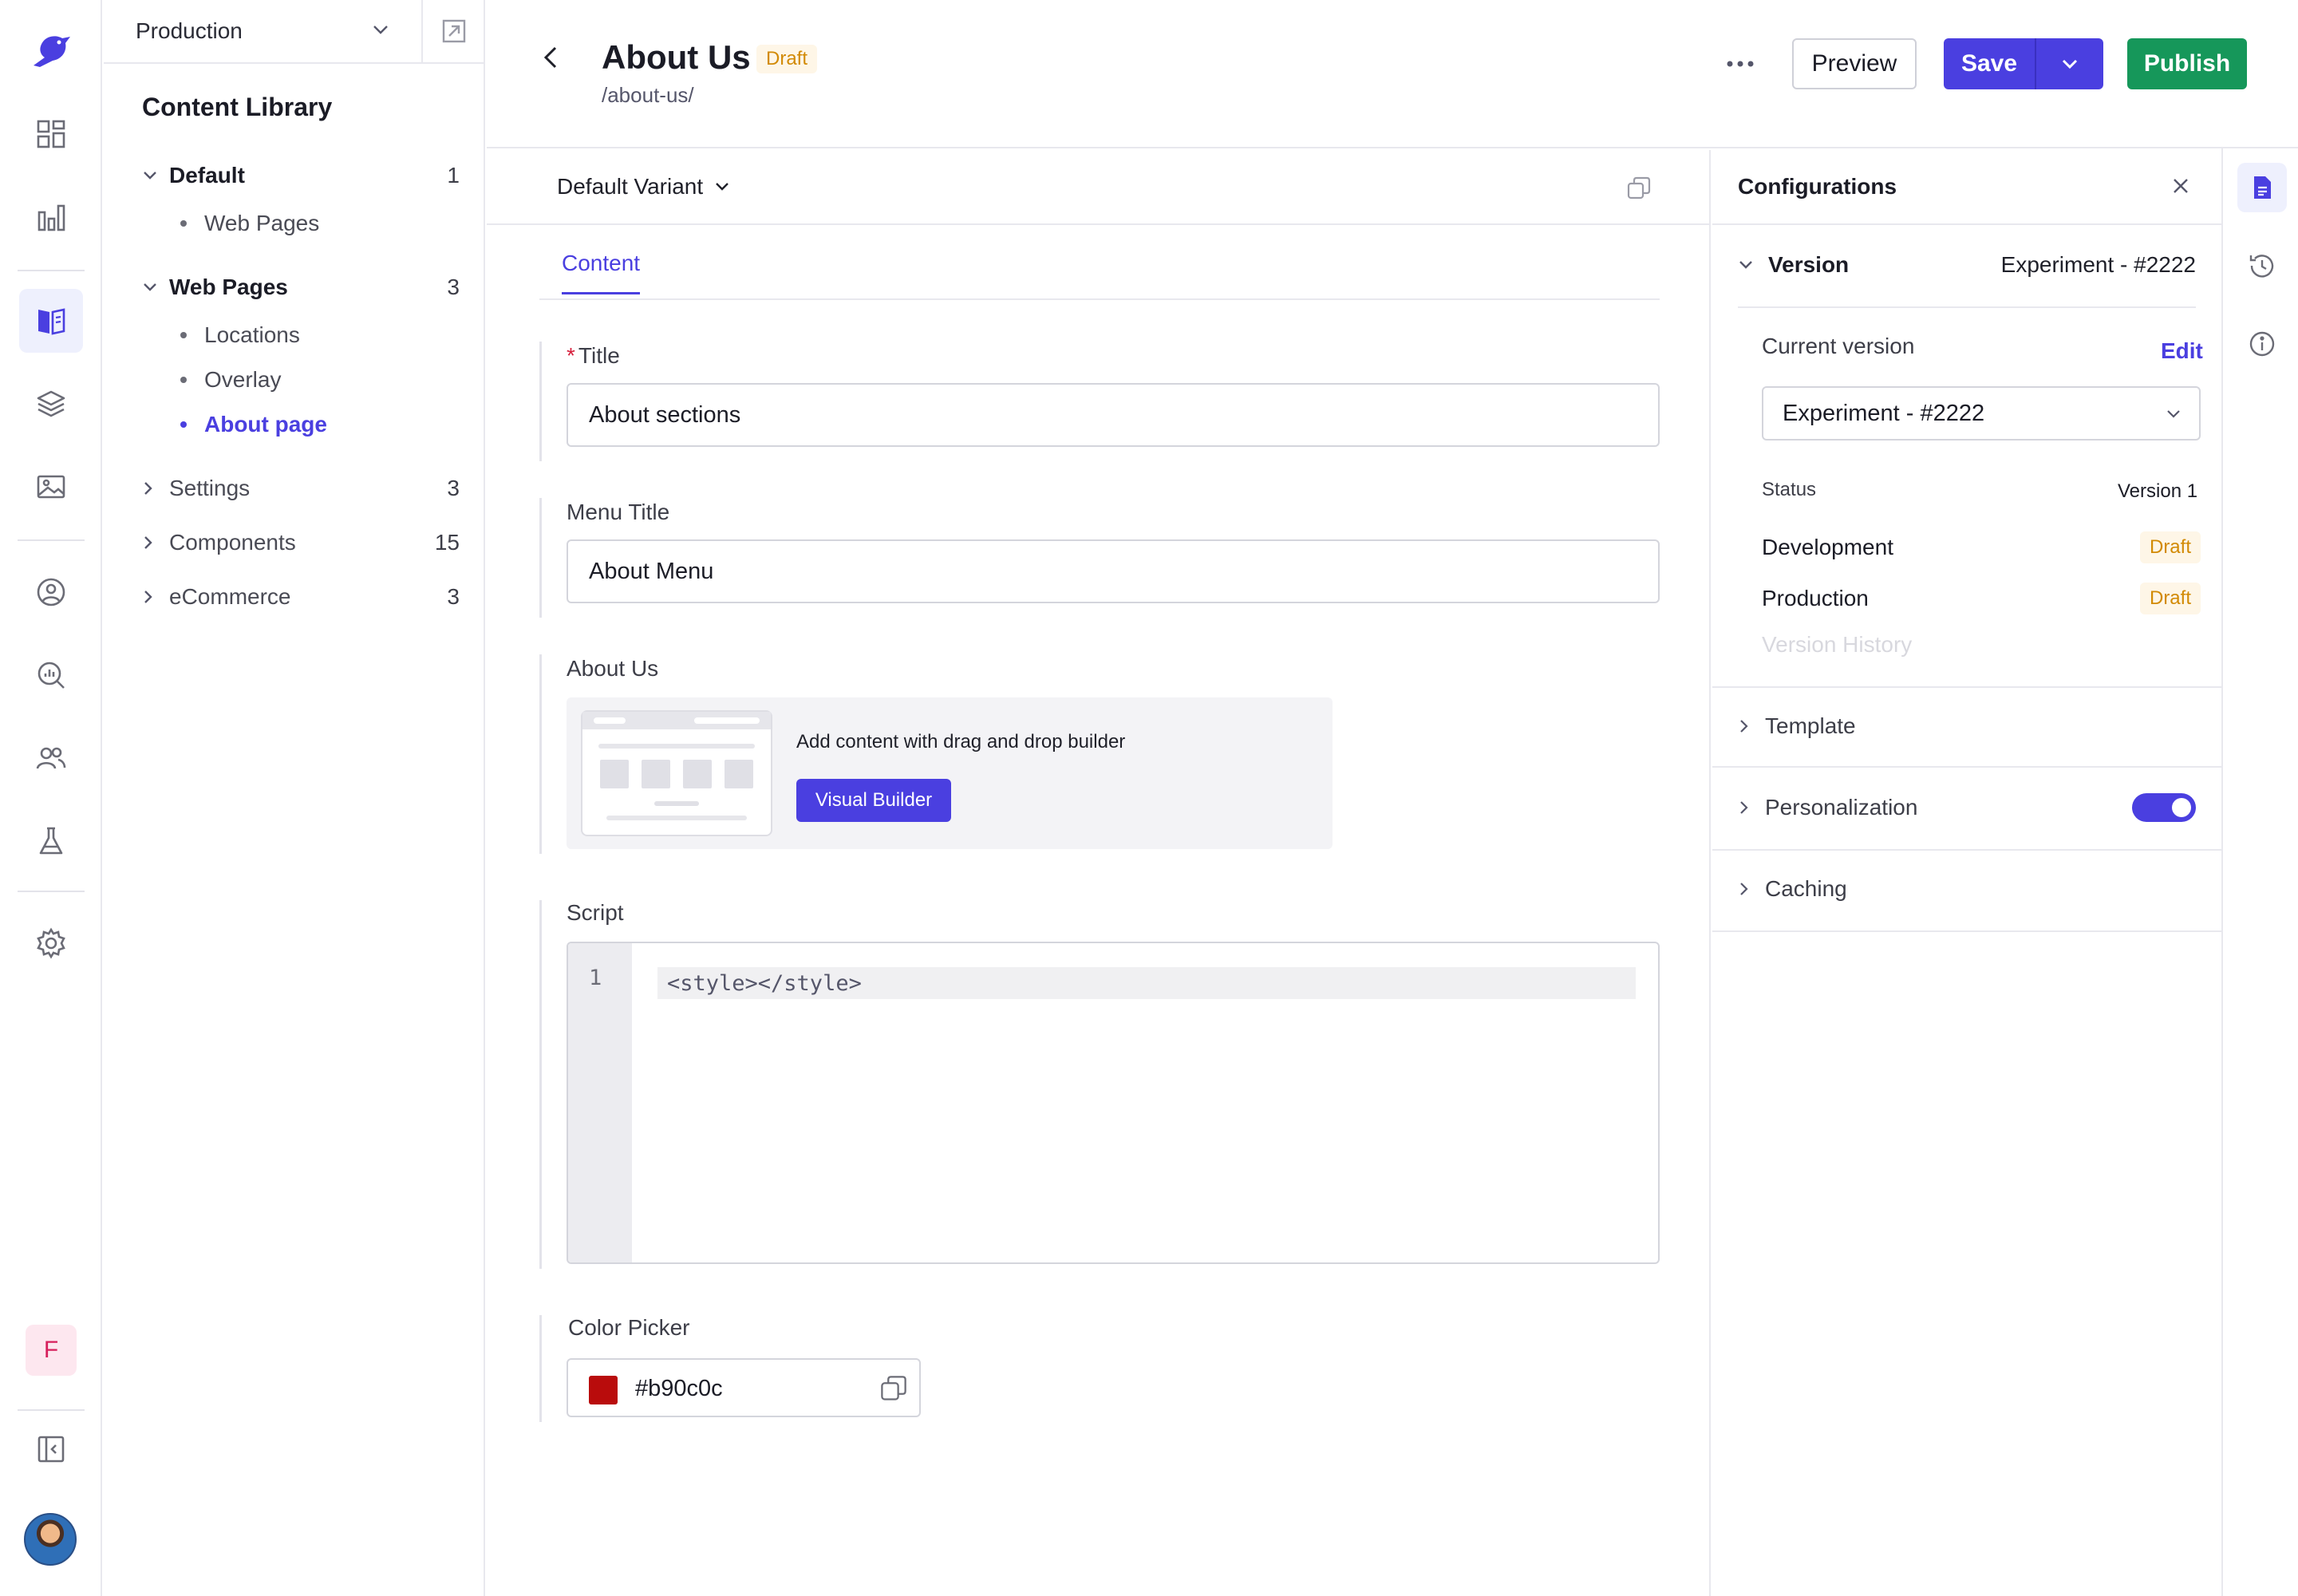 The height and width of the screenshot is (1596, 2298). What do you see at coordinates (1639, 188) in the screenshot?
I see `duplicate-variant-button` at bounding box center [1639, 188].